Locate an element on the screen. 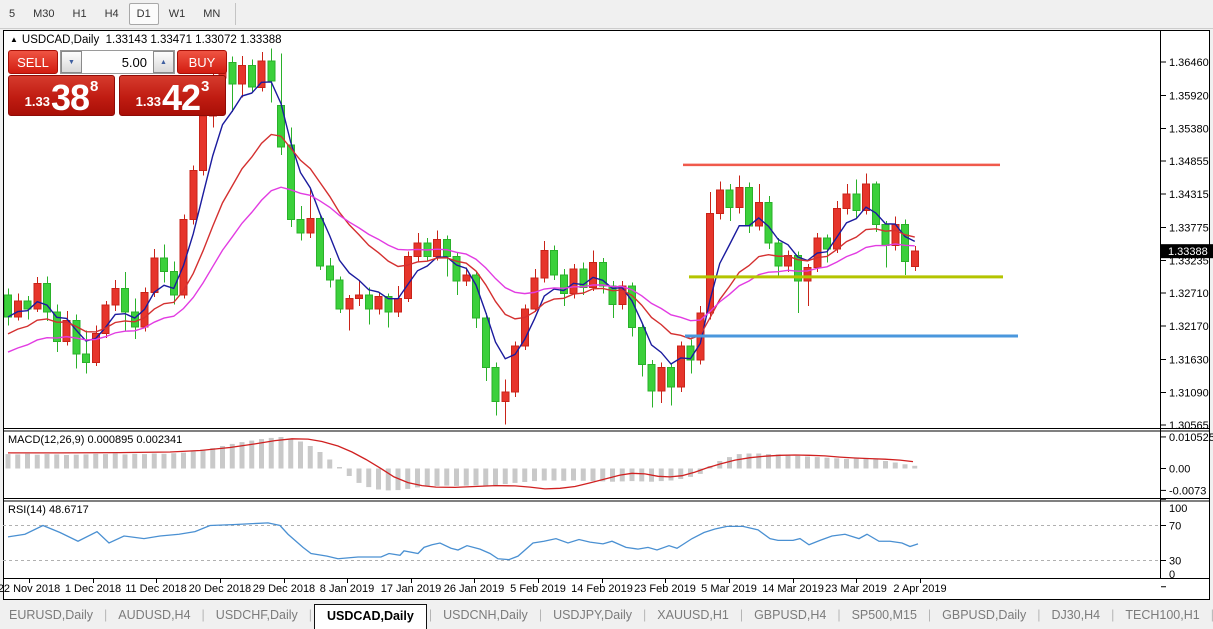  ask-price-panel: 1.33 42 3 is located at coordinates (172, 95).